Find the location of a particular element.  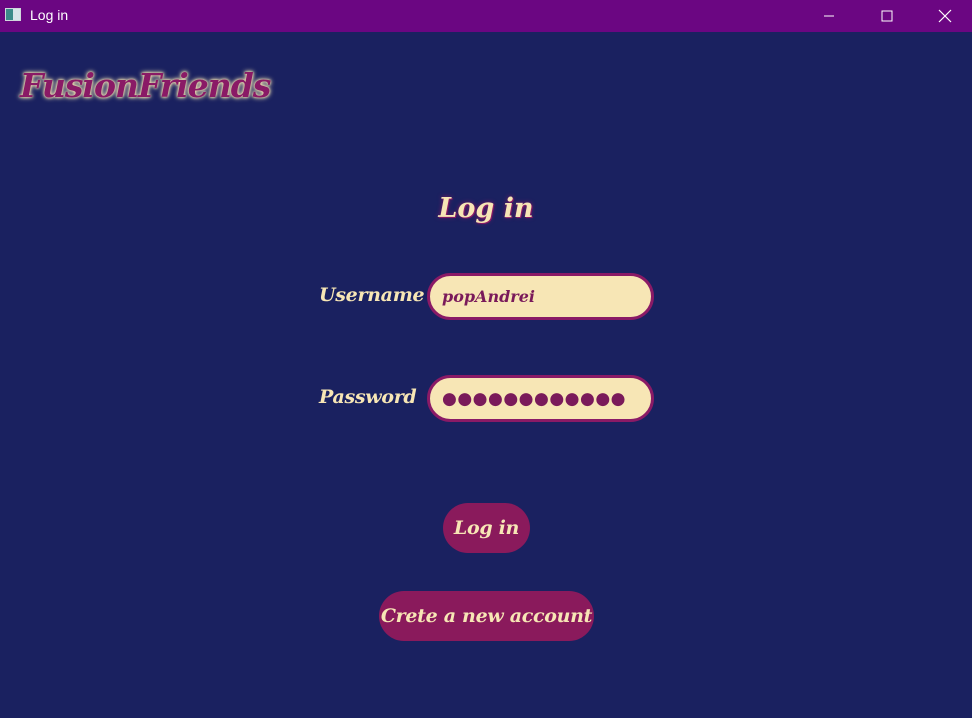

password-field: ●●●●●●●●●●●● is located at coordinates (540, 398).